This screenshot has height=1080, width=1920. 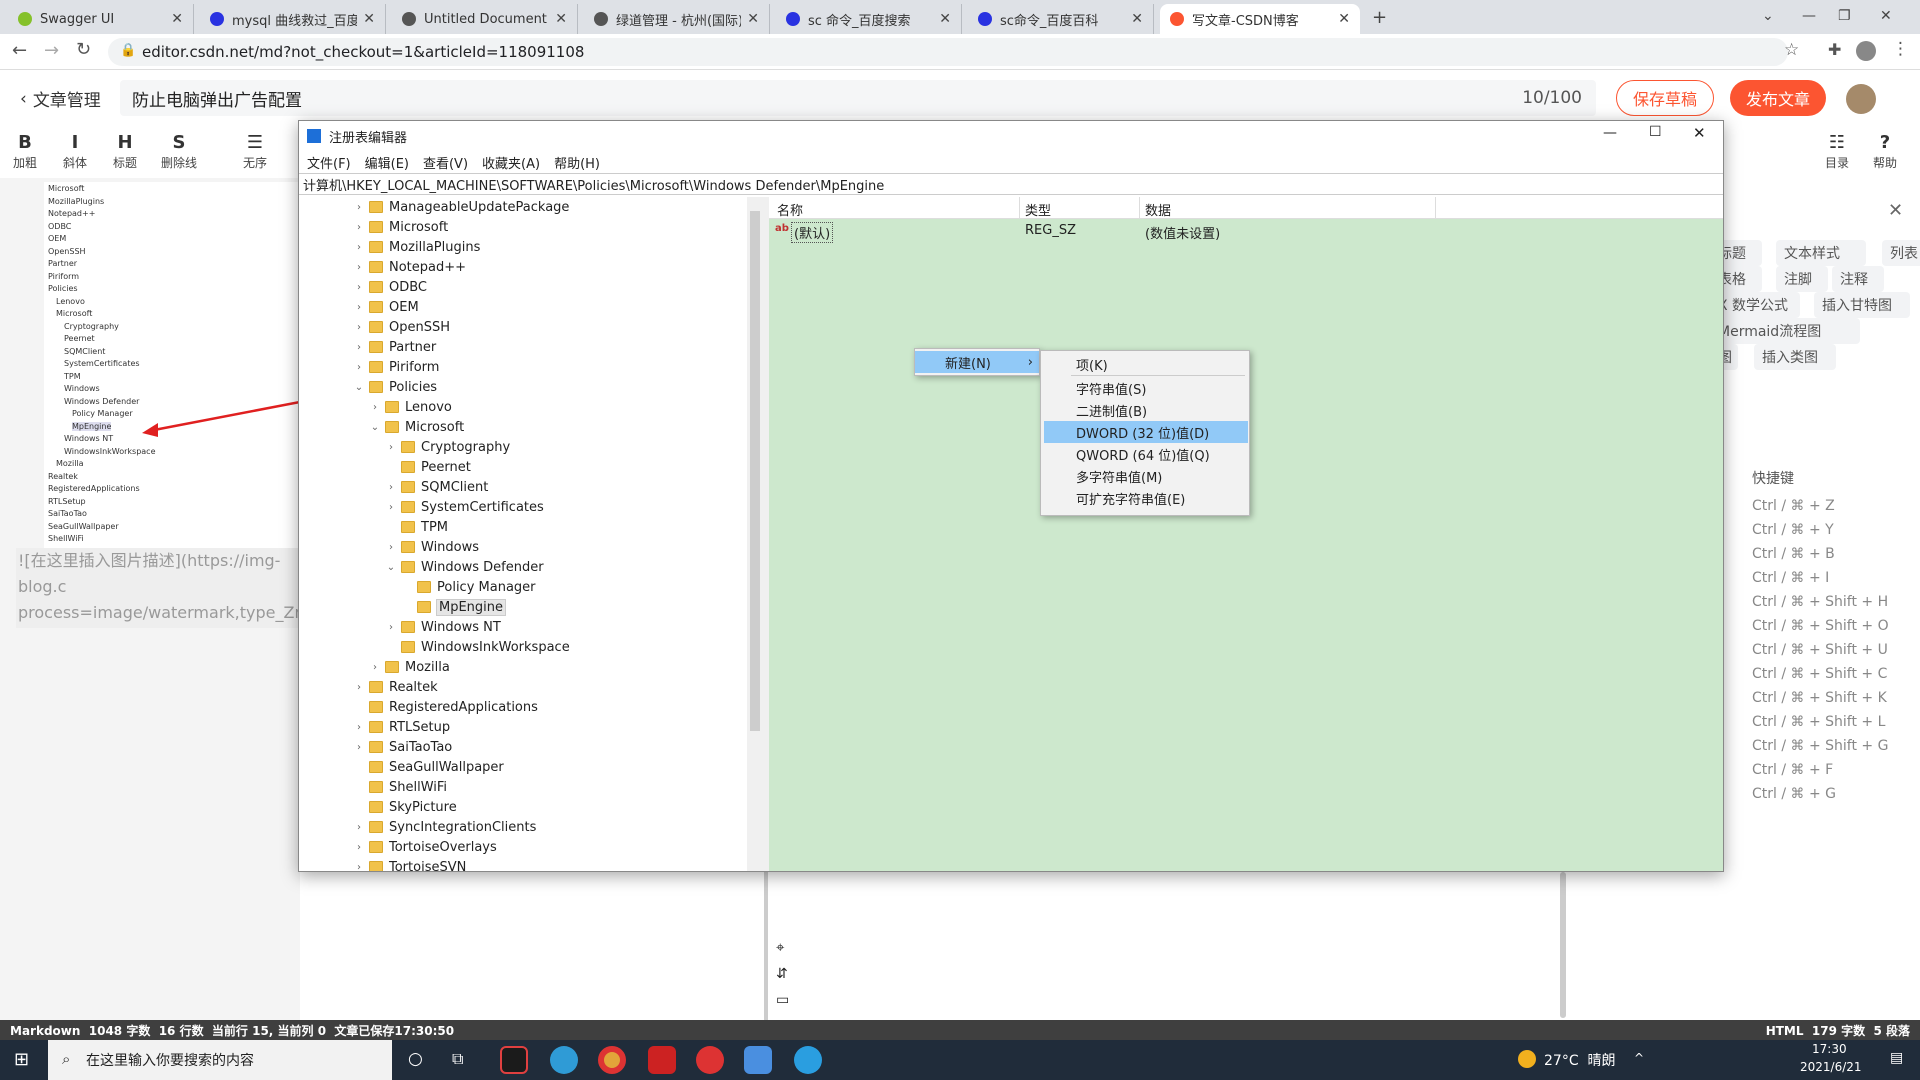 What do you see at coordinates (396, 367) in the screenshot?
I see `tree-node: › Piriform` at bounding box center [396, 367].